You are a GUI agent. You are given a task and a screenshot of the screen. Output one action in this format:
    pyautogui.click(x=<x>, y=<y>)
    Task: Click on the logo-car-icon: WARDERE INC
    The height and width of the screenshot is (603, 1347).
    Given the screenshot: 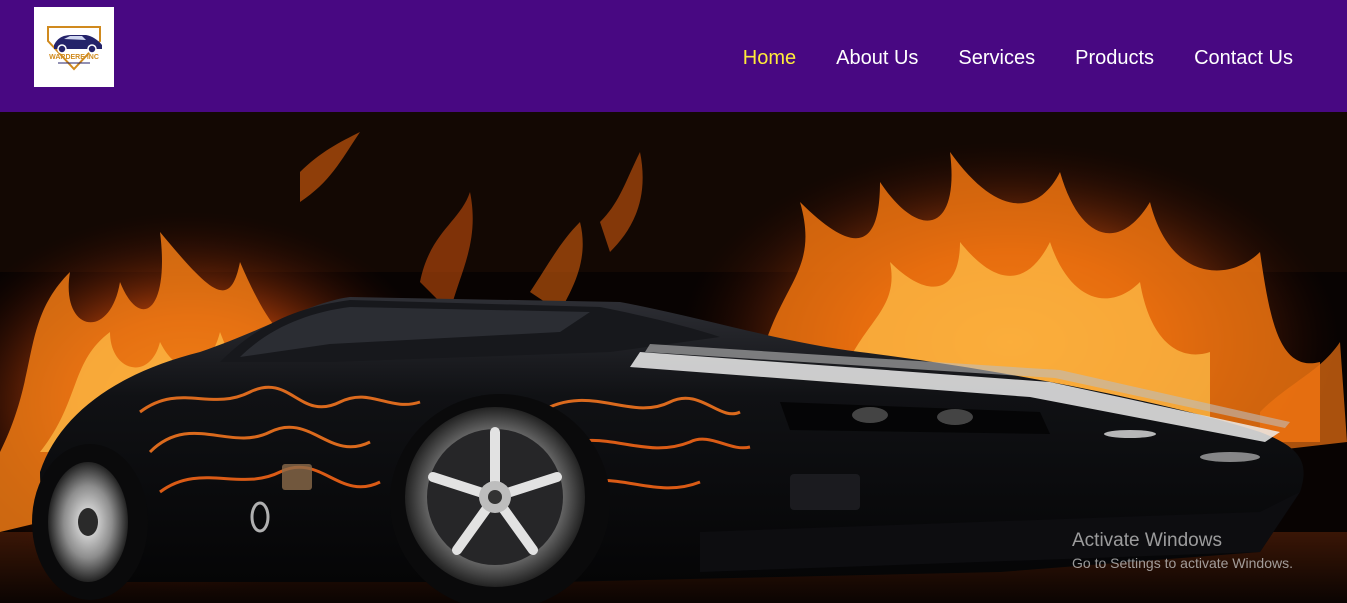 What is the action you would take?
    pyautogui.click(x=74, y=48)
    